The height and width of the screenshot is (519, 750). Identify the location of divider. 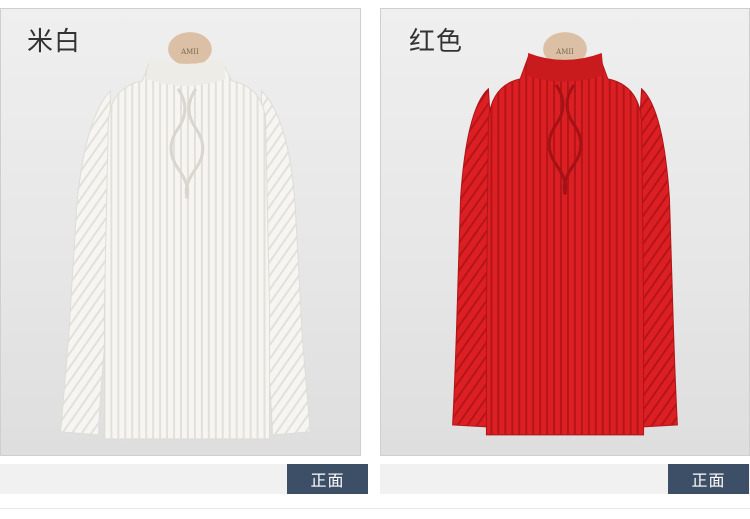
(375, 508).